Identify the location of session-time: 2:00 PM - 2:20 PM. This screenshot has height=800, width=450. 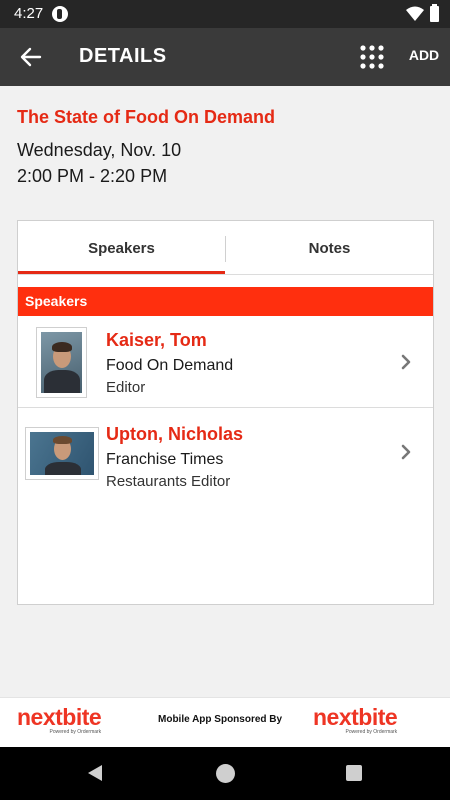
(92, 176).